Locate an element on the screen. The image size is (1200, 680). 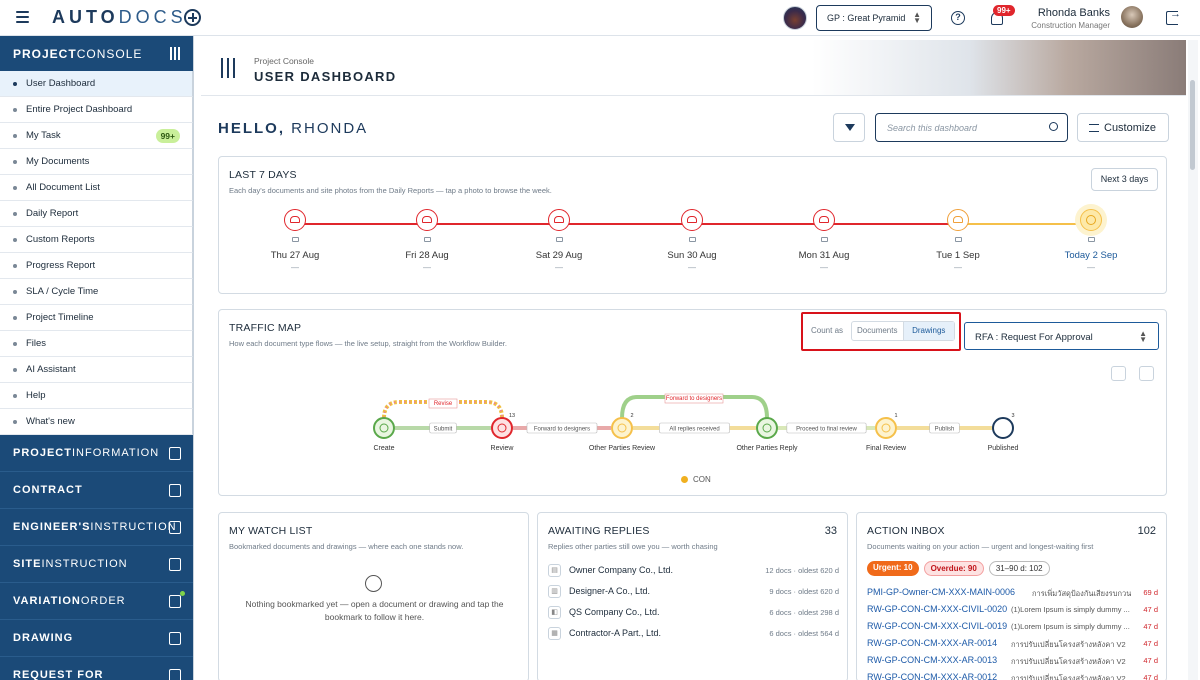
sidebar-item-my-task: My Task 99+ is located at coordinates (96, 136).